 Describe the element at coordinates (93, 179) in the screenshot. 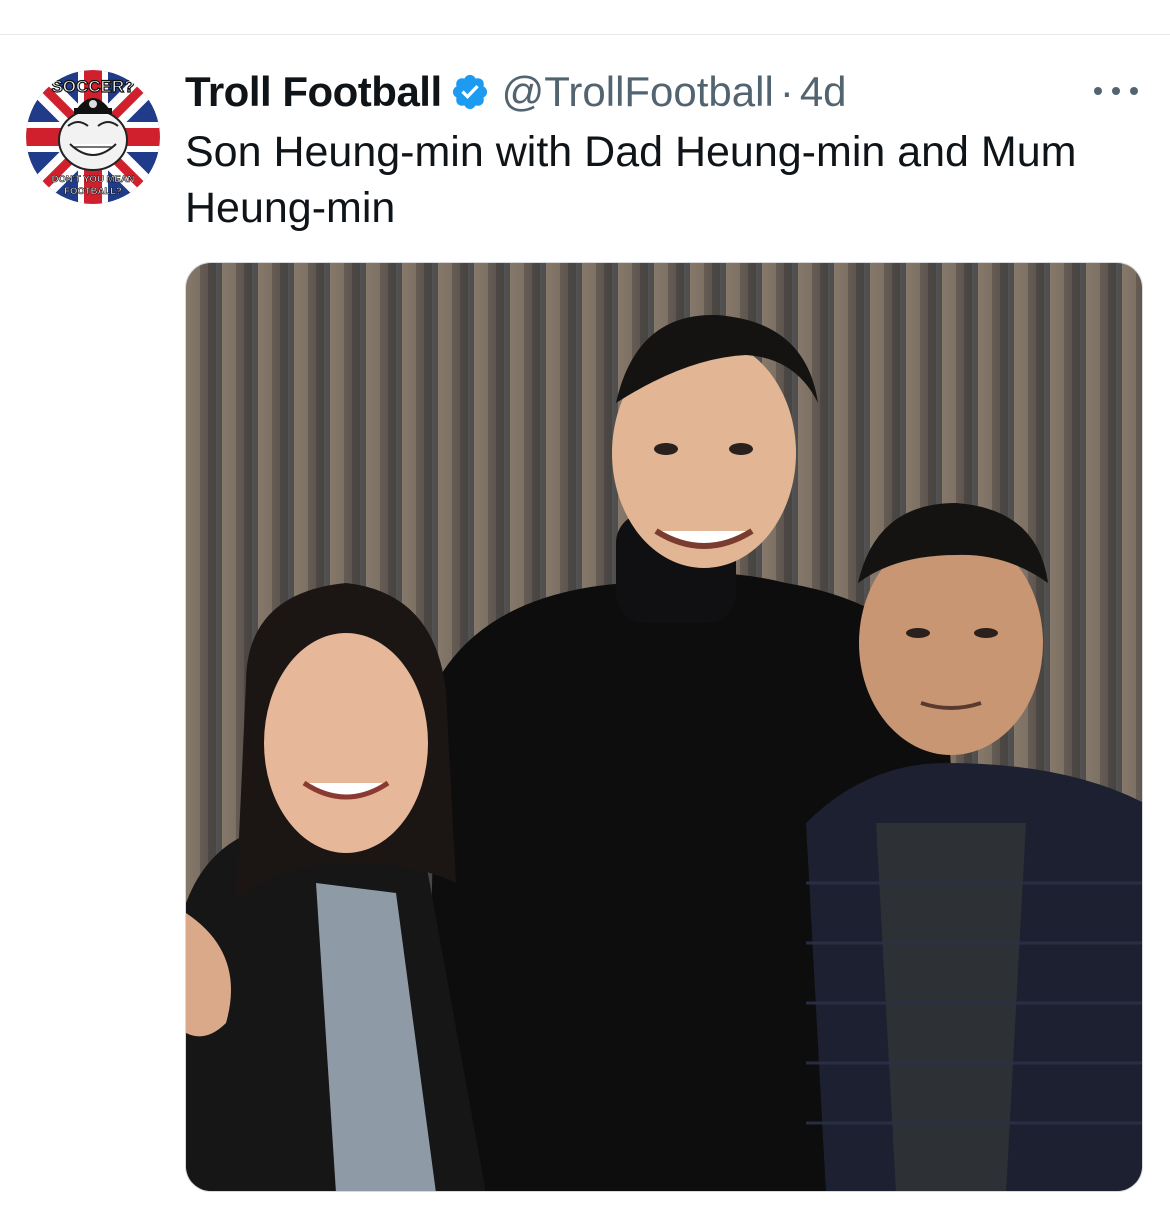

I see `avatar-bottom-text-1: DON'T YOU MEAN` at that location.